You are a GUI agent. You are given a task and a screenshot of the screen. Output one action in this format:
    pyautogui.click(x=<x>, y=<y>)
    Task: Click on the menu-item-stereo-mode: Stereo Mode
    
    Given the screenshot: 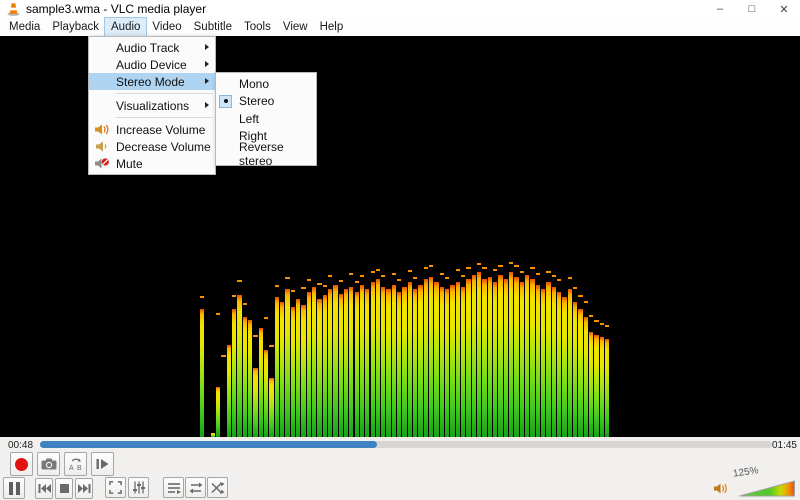 What is the action you would take?
    pyautogui.click(x=152, y=81)
    